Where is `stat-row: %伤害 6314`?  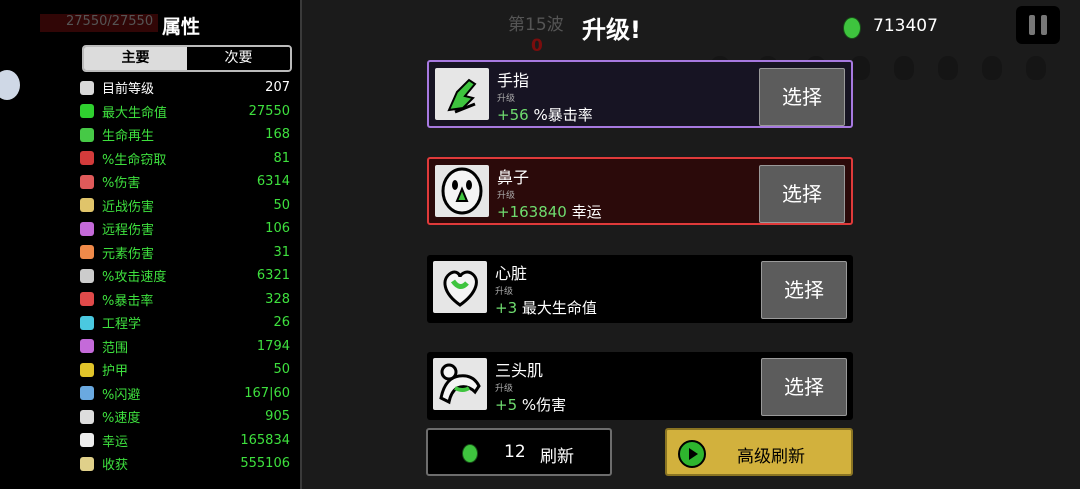 stat-row: %伤害 6314 is located at coordinates (185, 182).